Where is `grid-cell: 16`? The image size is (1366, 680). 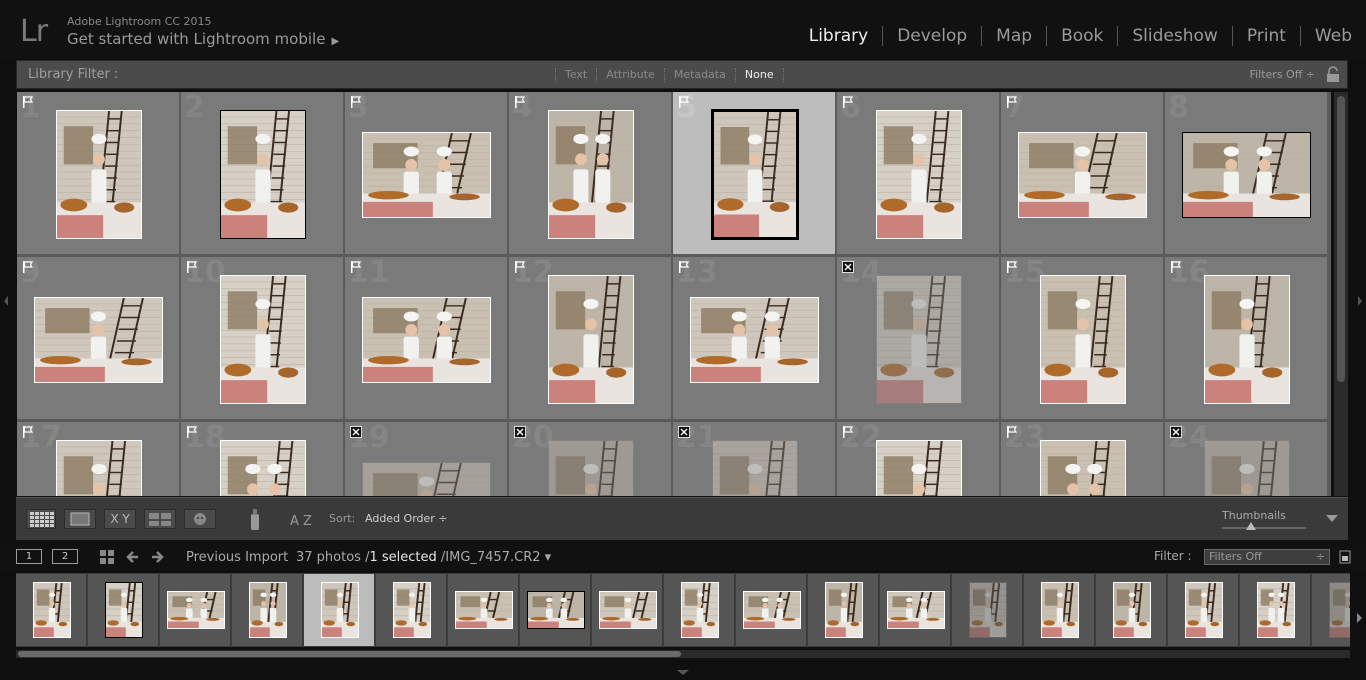
grid-cell: 16 is located at coordinates (1246, 337).